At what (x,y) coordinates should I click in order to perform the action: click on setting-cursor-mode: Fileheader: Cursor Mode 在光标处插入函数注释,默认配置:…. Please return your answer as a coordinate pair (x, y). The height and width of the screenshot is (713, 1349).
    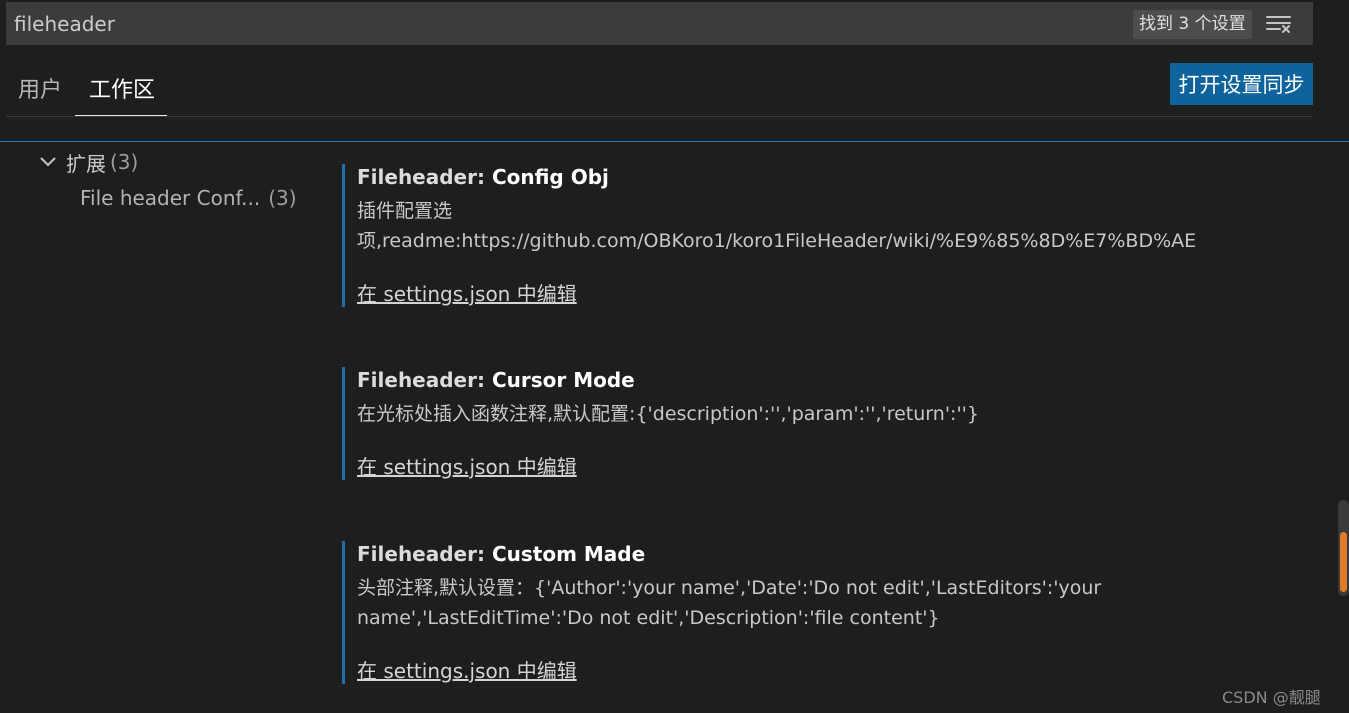
    Looking at the image, I should click on (802, 423).